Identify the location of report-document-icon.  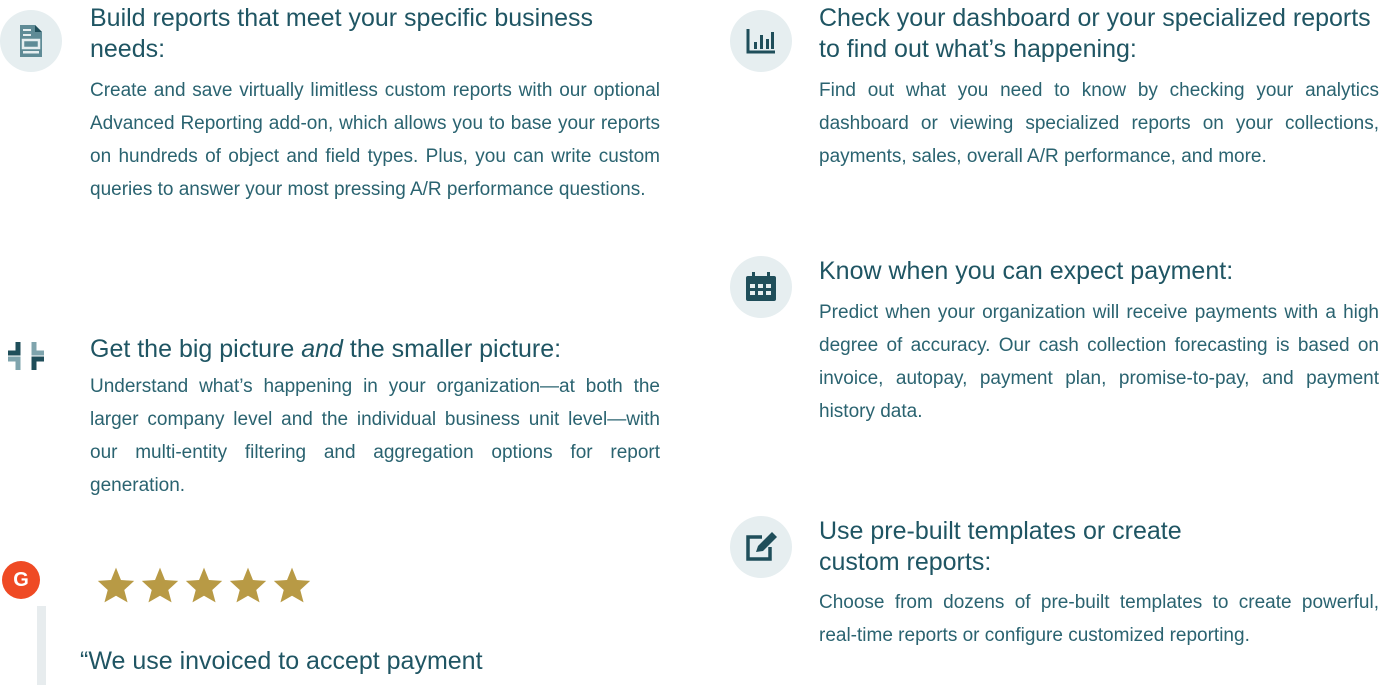
(31, 41).